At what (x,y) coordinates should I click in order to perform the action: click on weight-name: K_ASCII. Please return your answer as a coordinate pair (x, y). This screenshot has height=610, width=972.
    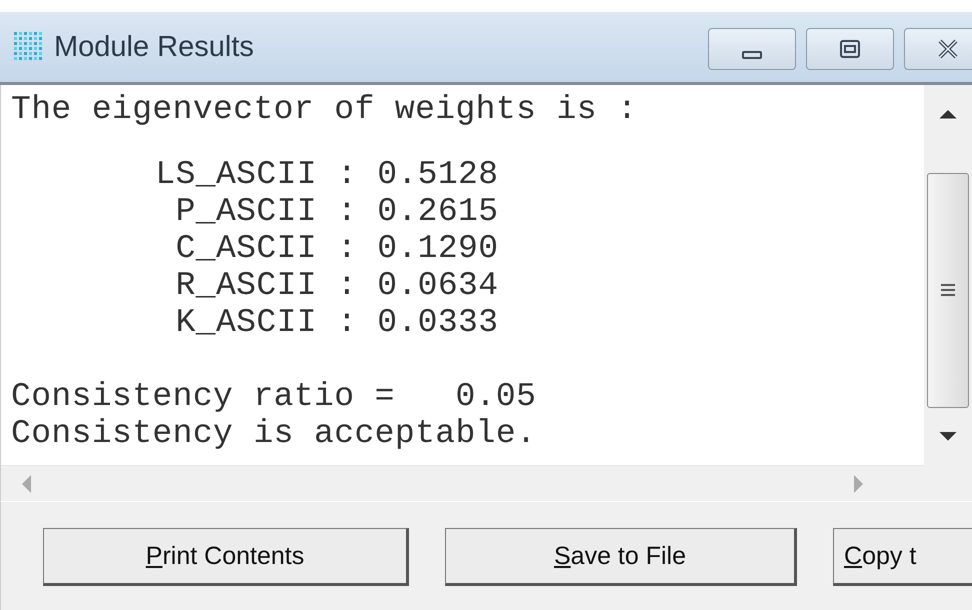
    Looking at the image, I should click on (246, 322).